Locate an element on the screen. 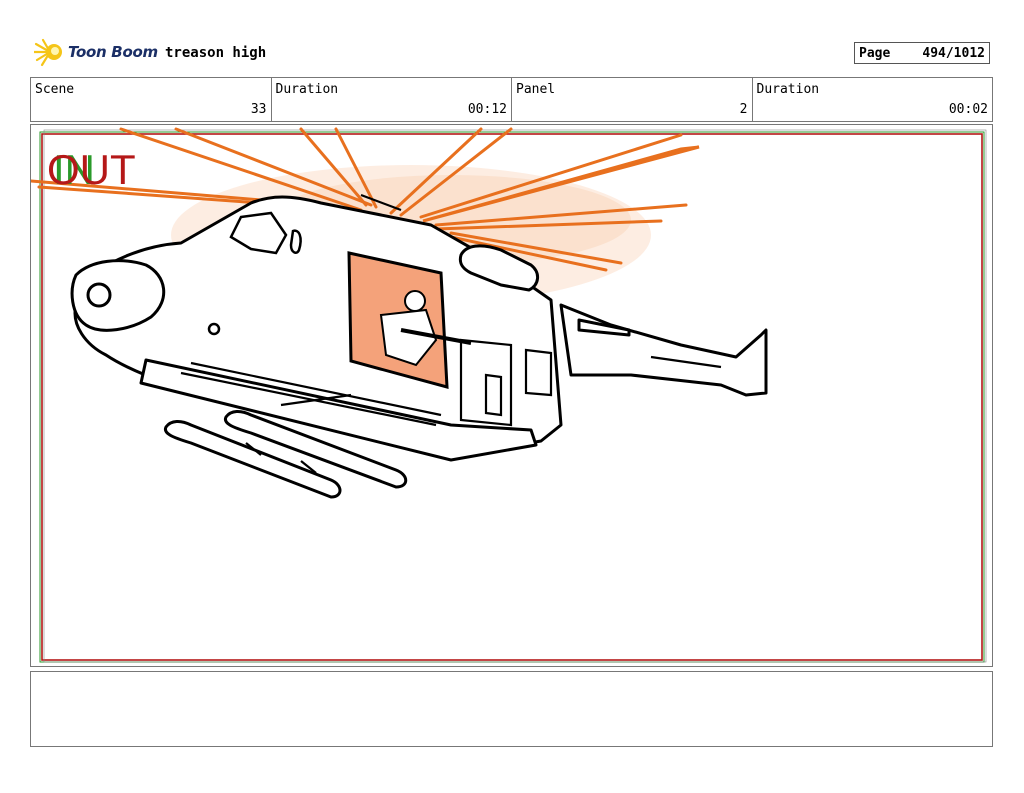 The width and height of the screenshot is (1024, 793). panel-duration-cell: Duration 00:02 is located at coordinates (873, 99).